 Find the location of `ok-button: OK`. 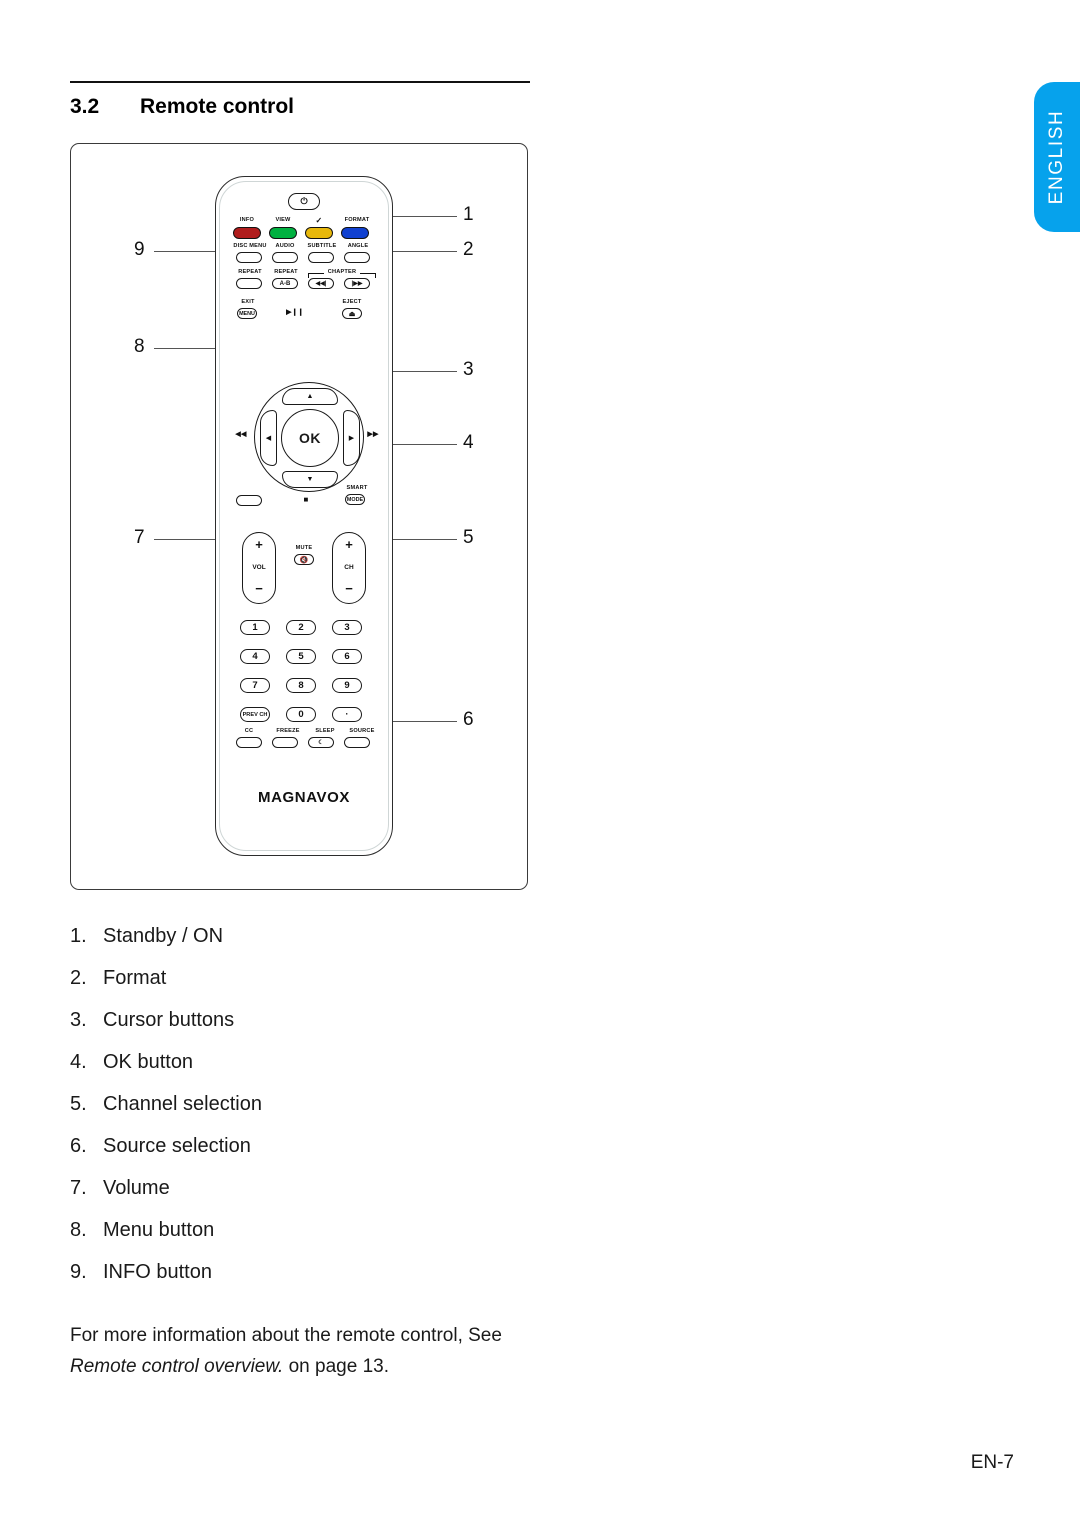

ok-button: OK is located at coordinates (310, 438).